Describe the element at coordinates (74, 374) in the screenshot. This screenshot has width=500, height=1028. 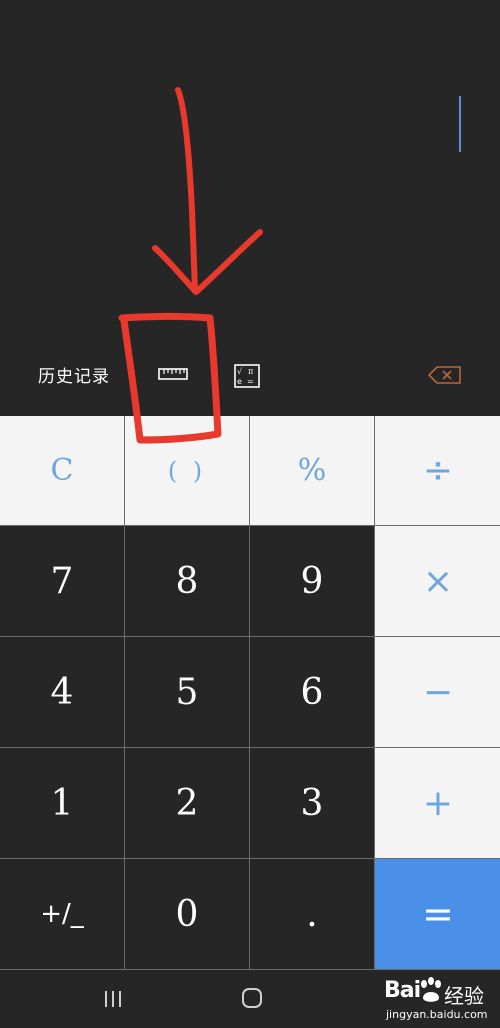
I see `history-button: 历史记录` at that location.